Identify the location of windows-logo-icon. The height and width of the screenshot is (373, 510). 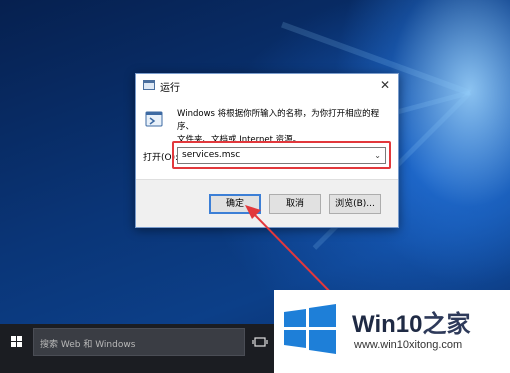
(310, 329).